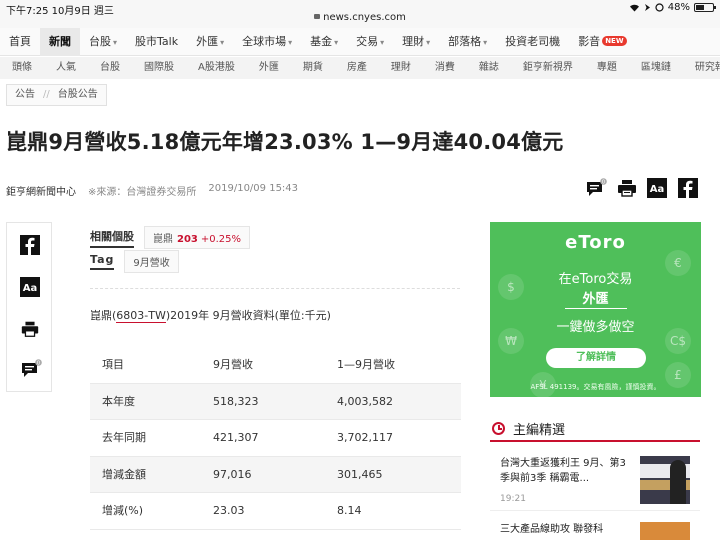 This screenshot has height=540, width=720. I want to click on stock-code-link: 6803-TW, so click(141, 316).